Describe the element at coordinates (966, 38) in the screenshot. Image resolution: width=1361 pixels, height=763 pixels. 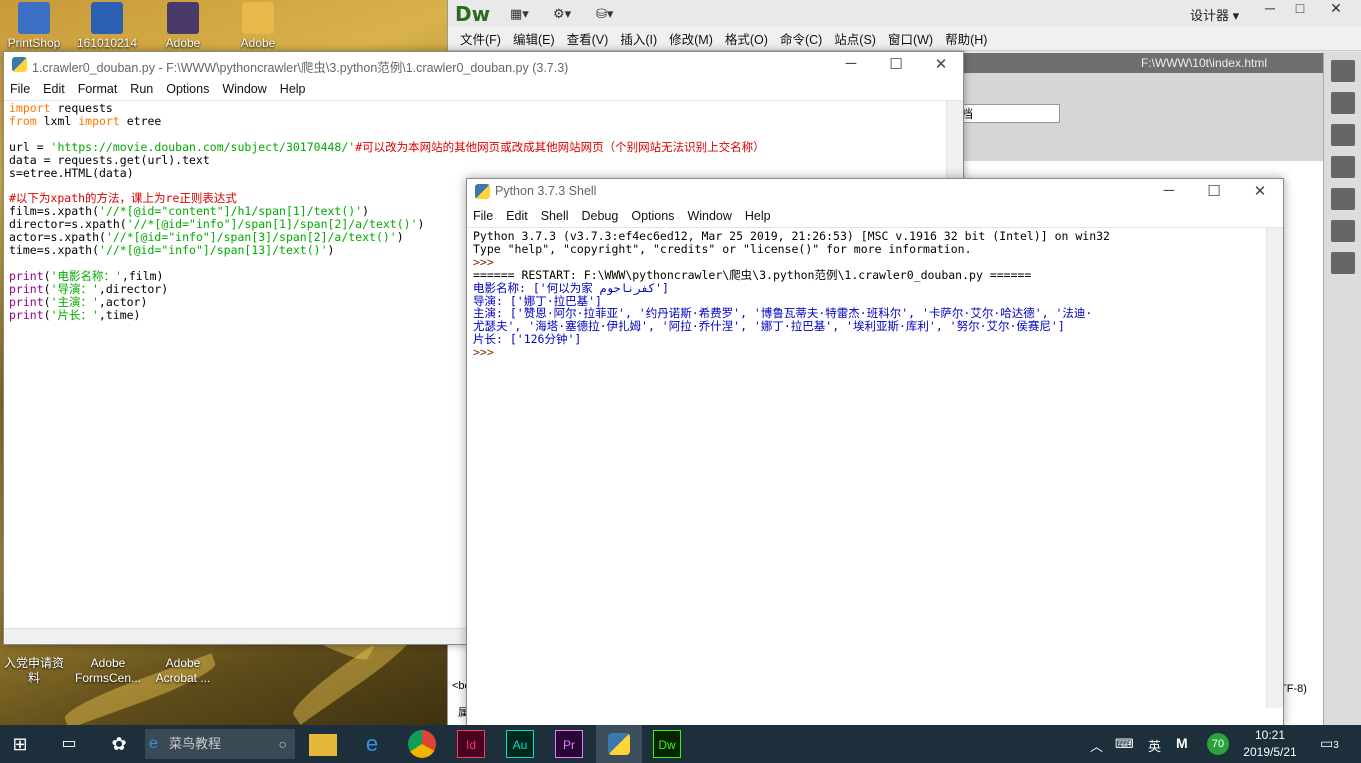
I see `dw-menu-help: 帮助(H)` at that location.